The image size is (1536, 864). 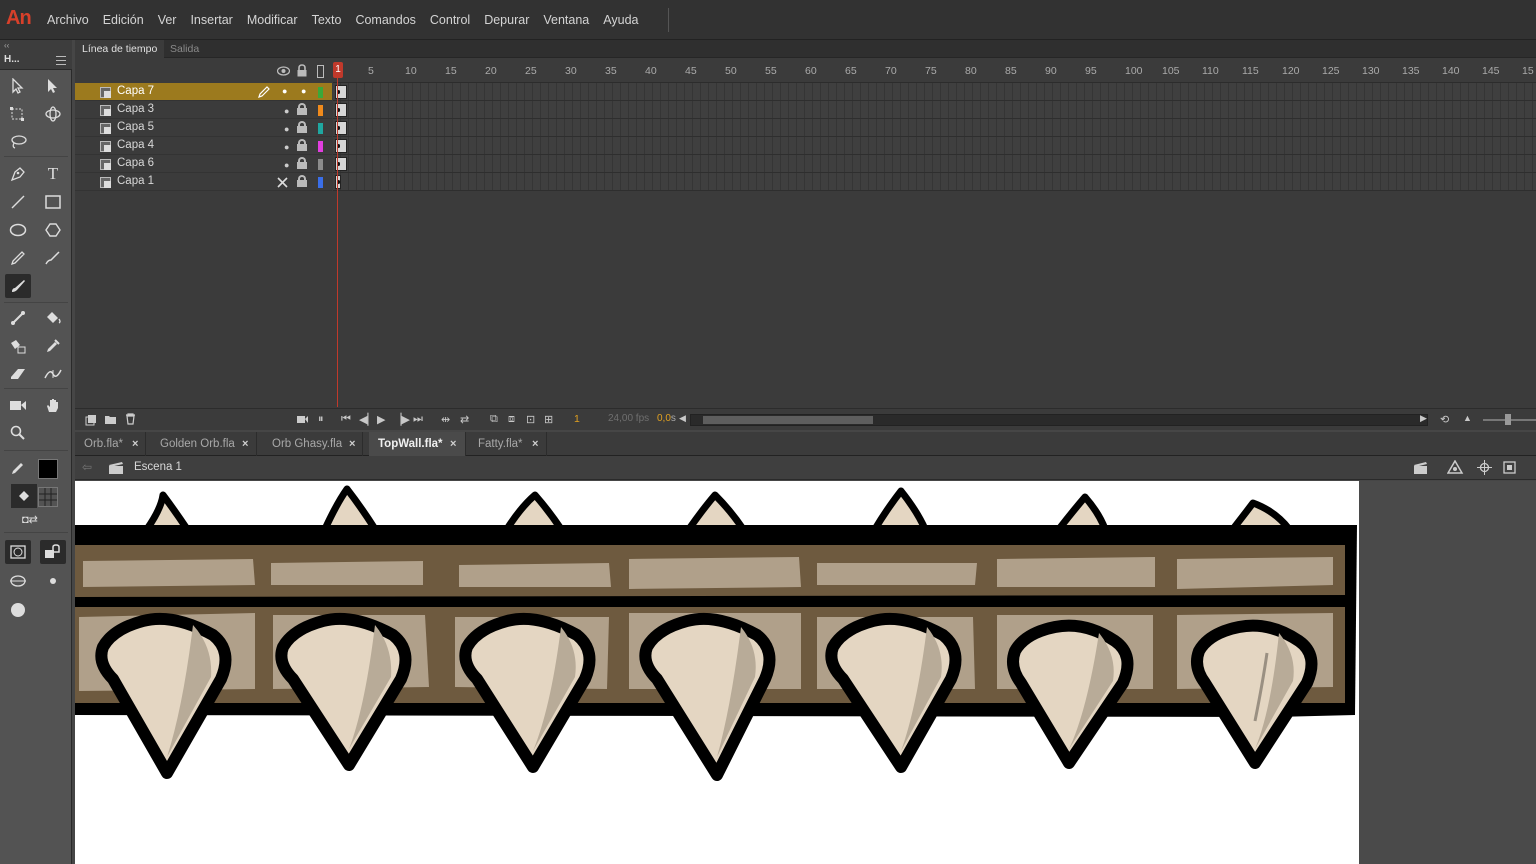 I want to click on lock-all-layers-icon, so click(x=302, y=70).